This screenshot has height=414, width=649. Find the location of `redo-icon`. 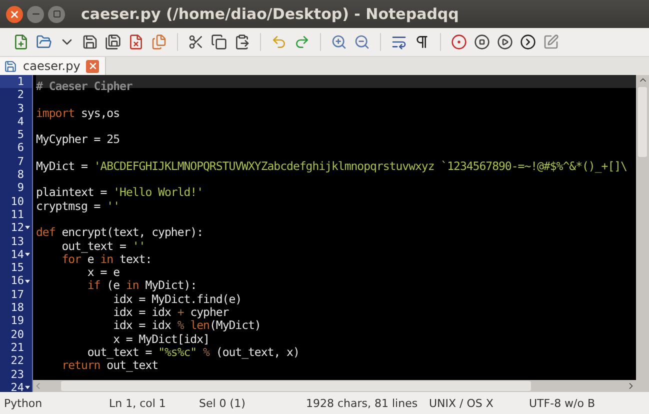

redo-icon is located at coordinates (302, 42).